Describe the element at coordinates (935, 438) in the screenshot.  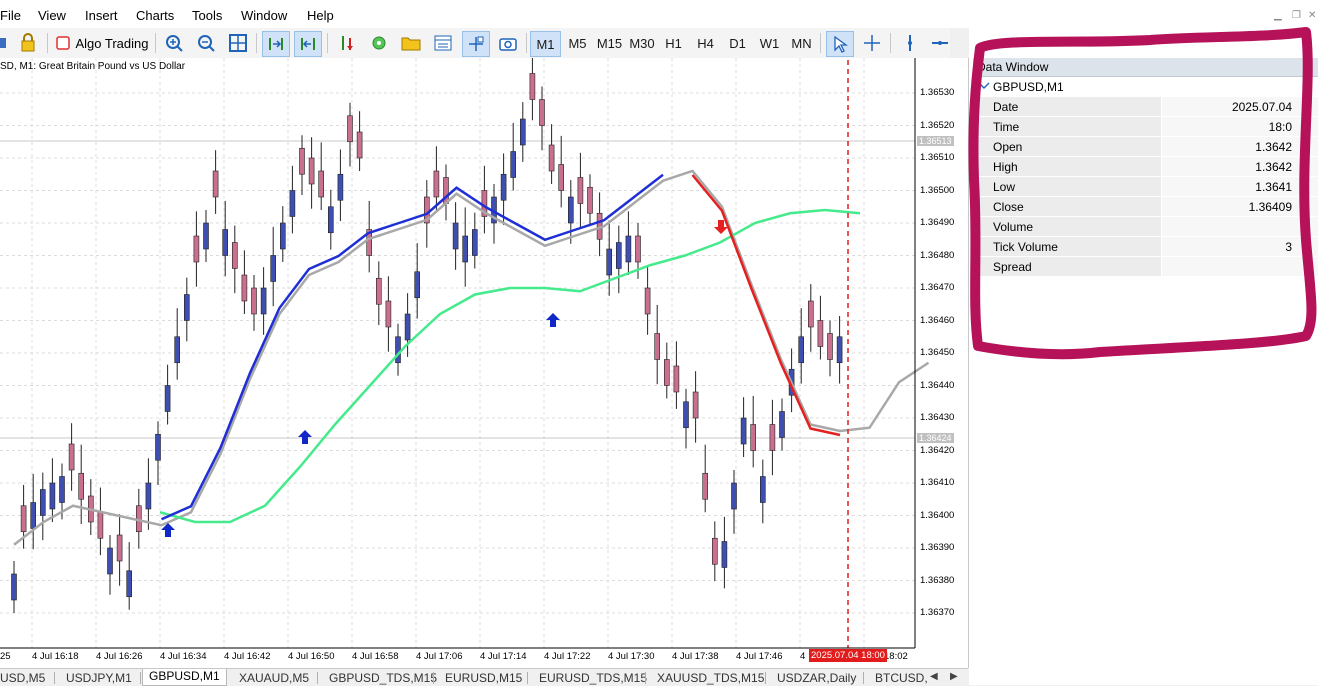
I see `price-tag-lower: 1.36424` at that location.